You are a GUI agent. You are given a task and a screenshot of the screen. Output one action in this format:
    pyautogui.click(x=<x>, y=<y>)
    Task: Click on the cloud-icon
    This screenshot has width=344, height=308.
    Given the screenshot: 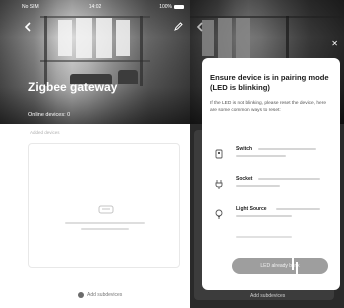 What is the action you would take?
    pyautogui.click(x=106, y=208)
    